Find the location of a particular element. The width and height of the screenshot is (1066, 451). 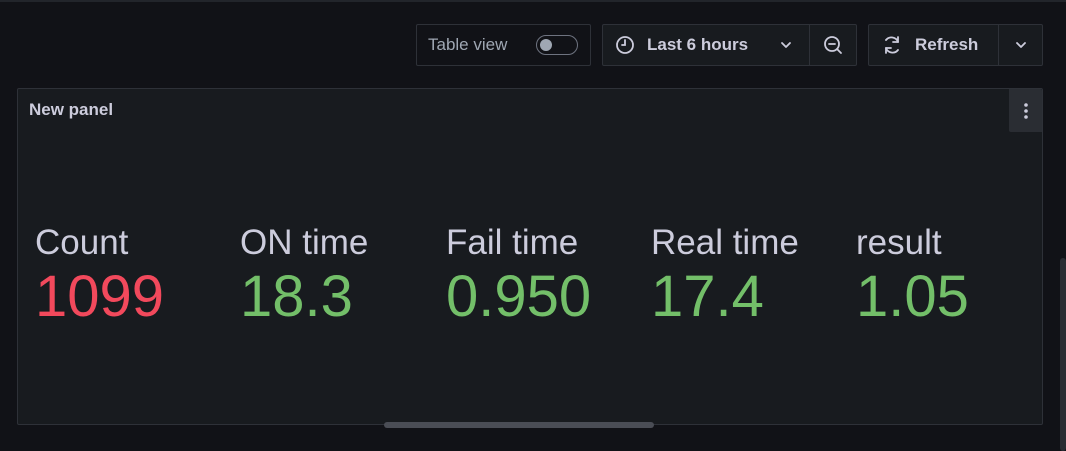

stat-count: Count 1099 is located at coordinates (99, 276).